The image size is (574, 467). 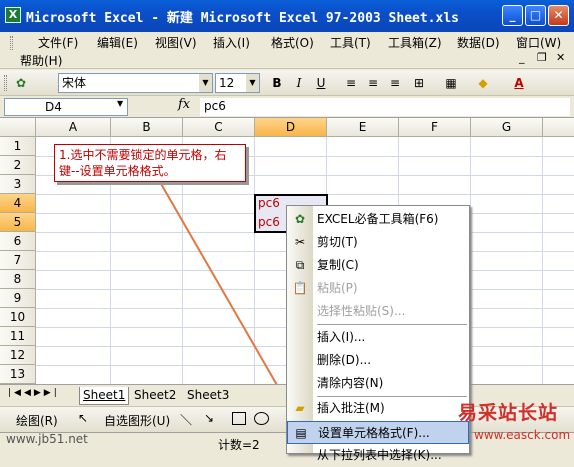 I want to click on menu-item-label: EXCEL必备工具箱(F6), so click(x=378, y=219).